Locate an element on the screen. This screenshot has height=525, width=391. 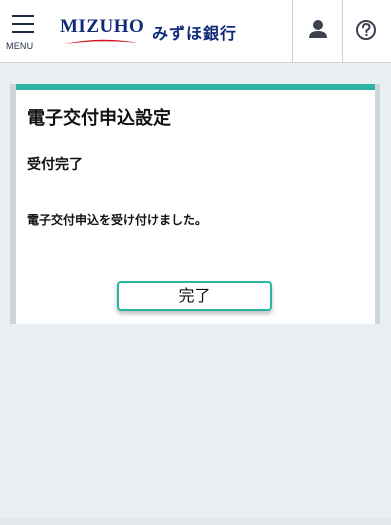
logo-japanese-text: みずほ銀行 is located at coordinates (195, 33).